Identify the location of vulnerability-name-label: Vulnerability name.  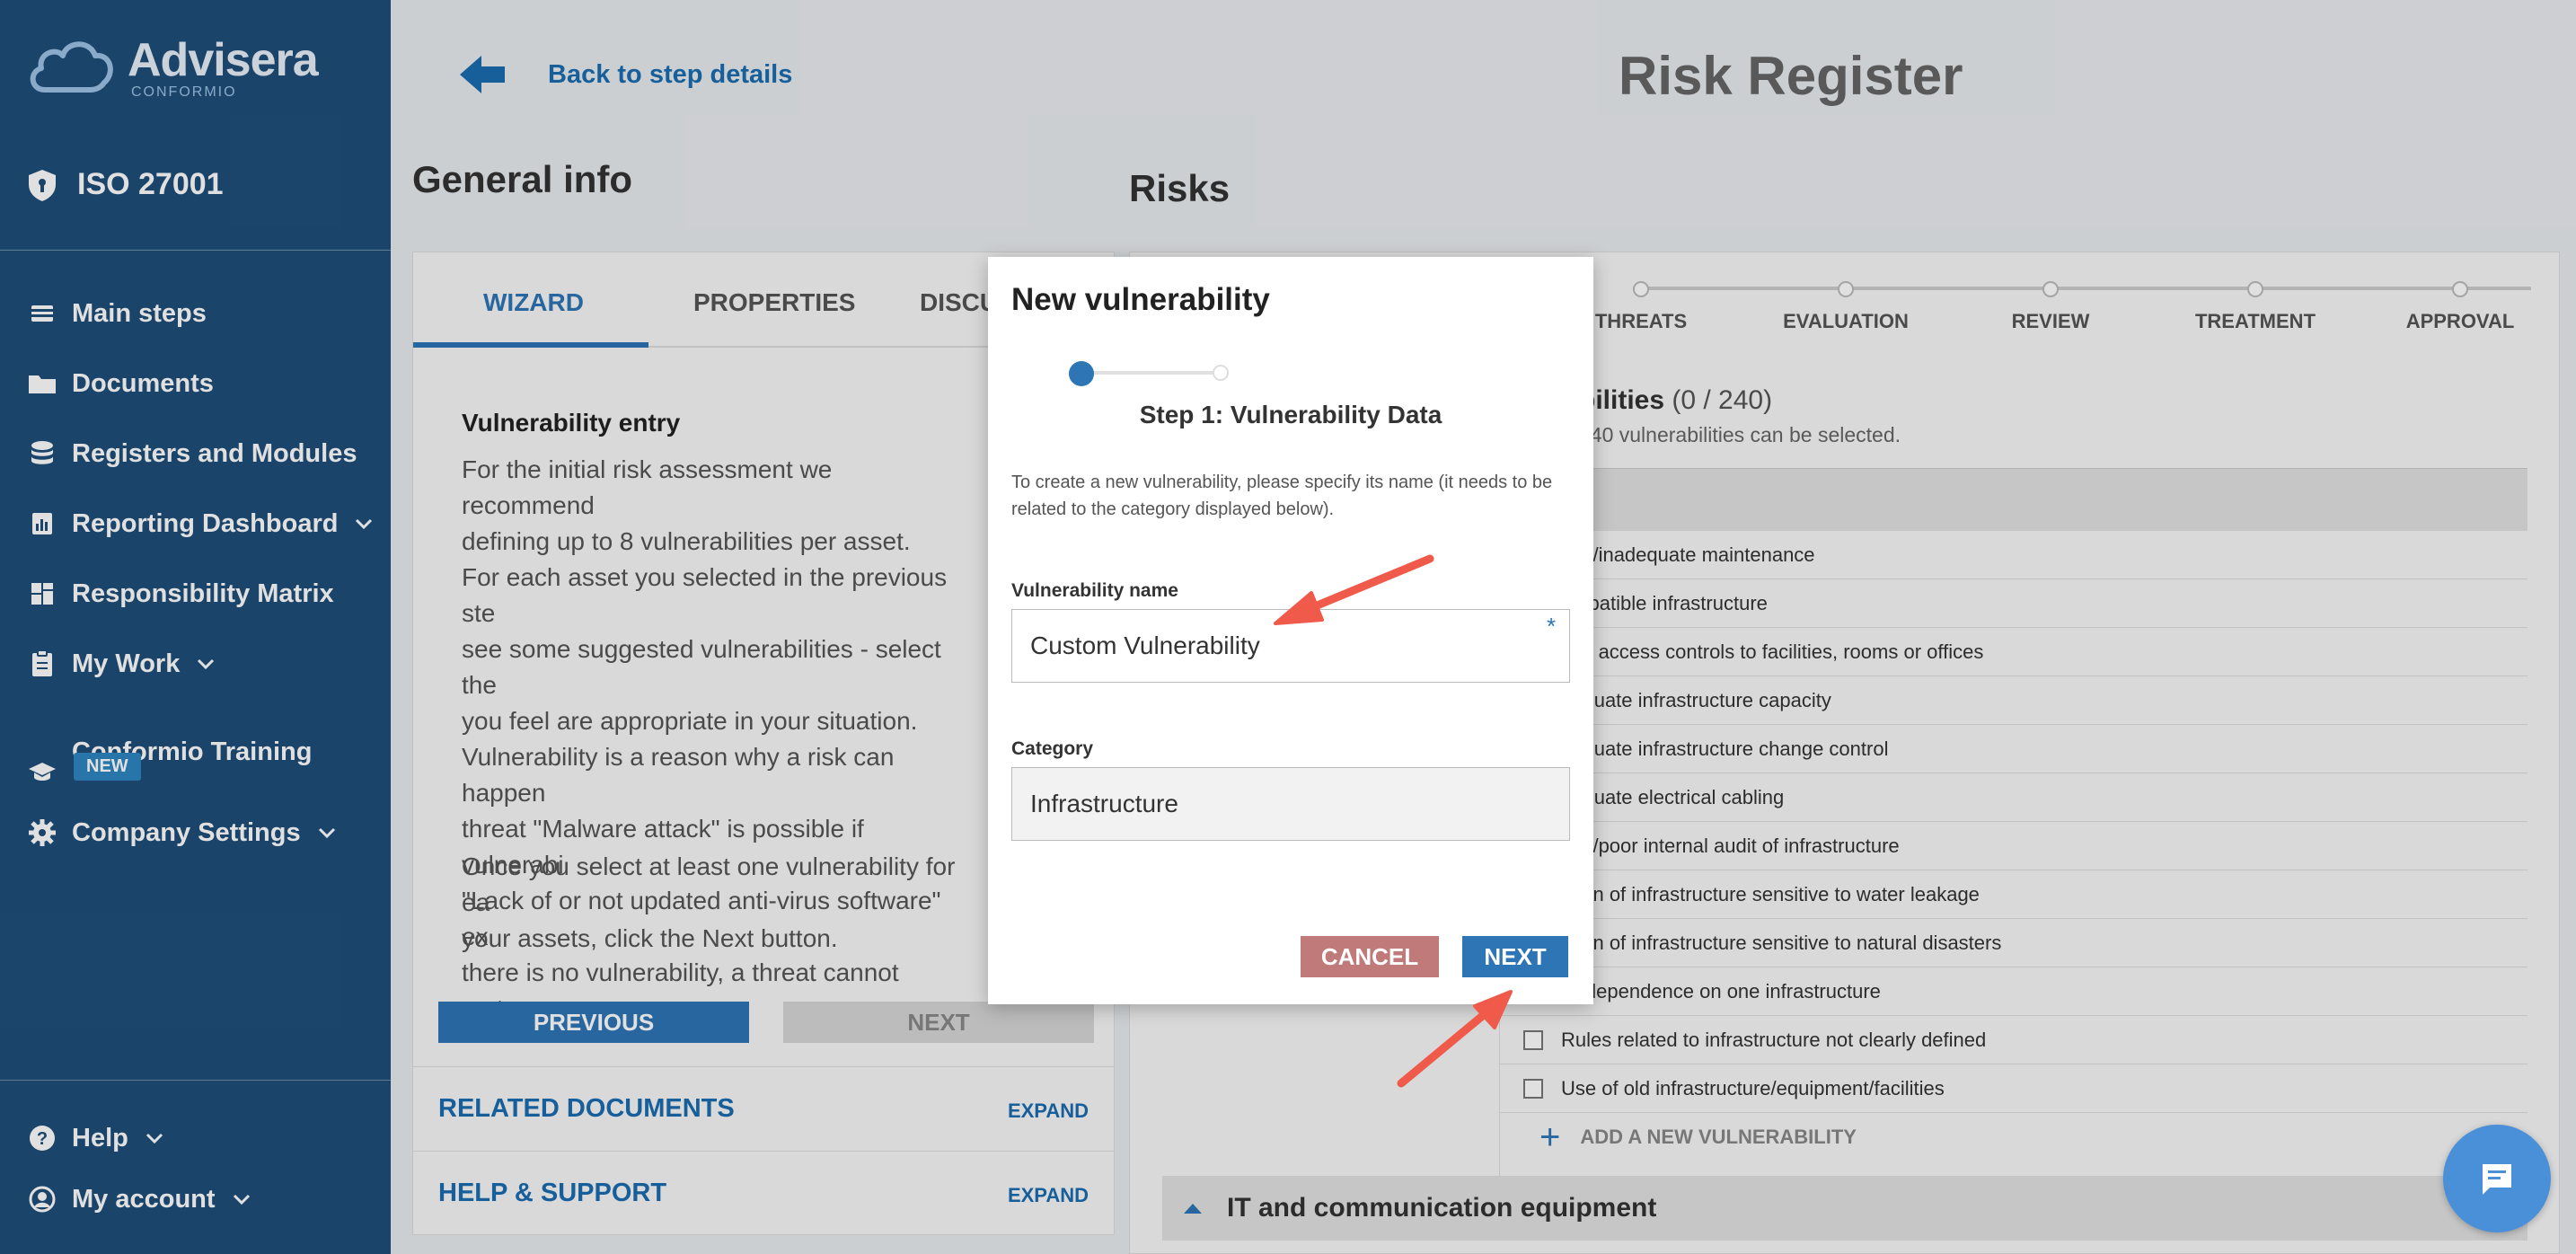
(1094, 590).